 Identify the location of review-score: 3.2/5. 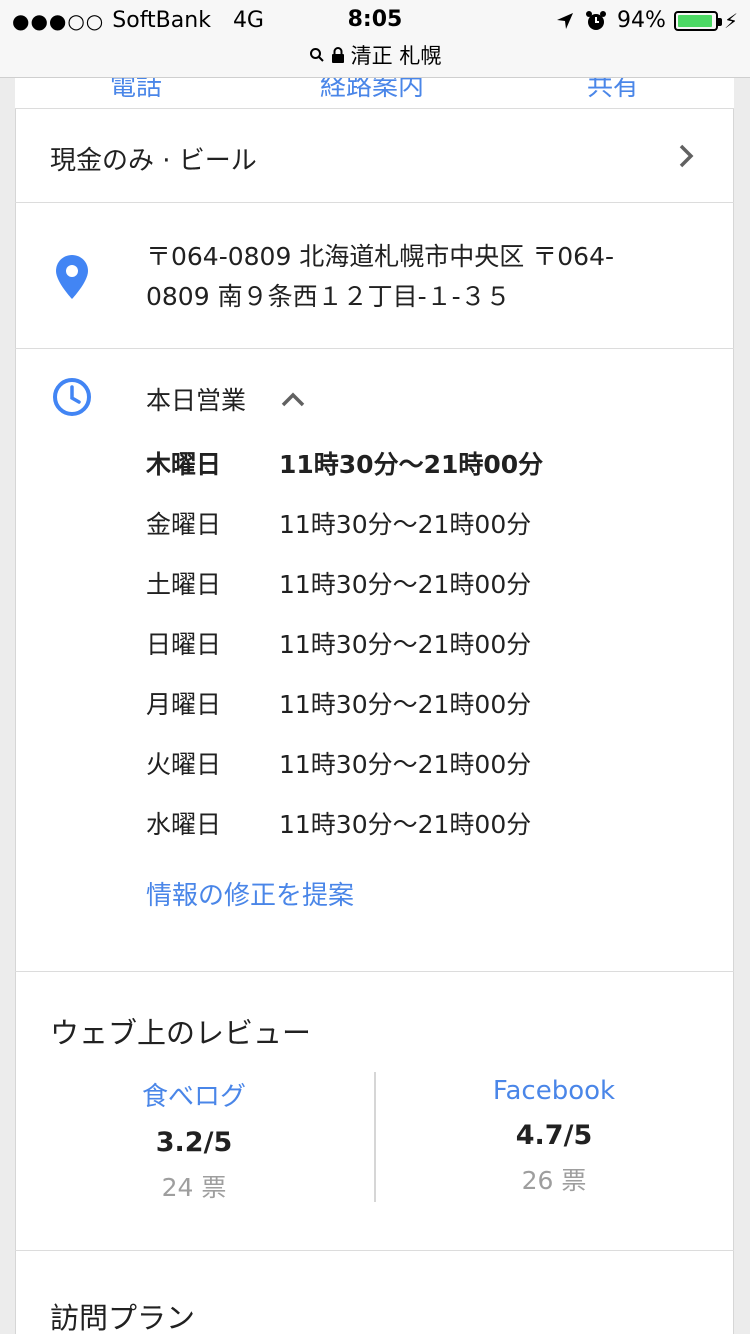
(194, 1142).